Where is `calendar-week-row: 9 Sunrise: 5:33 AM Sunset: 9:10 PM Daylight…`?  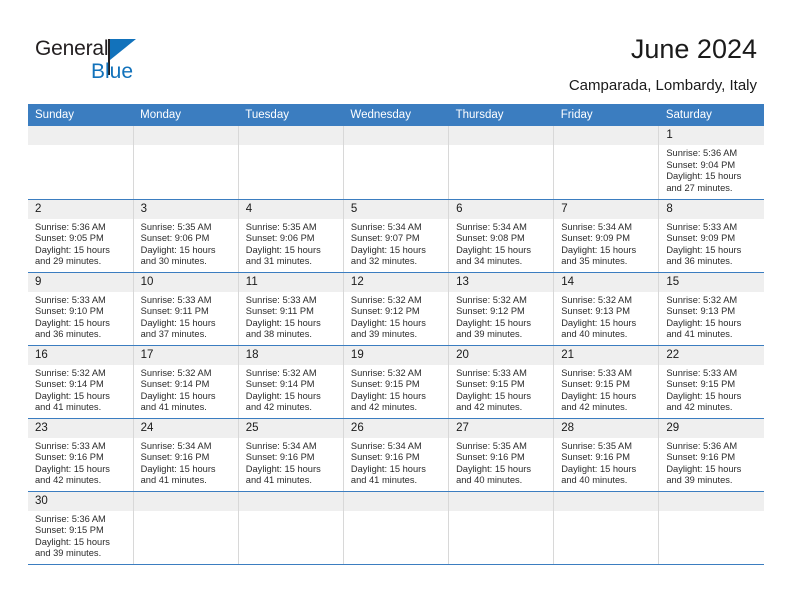 calendar-week-row: 9 Sunrise: 5:33 AM Sunset: 9:10 PM Daylight… is located at coordinates (396, 309).